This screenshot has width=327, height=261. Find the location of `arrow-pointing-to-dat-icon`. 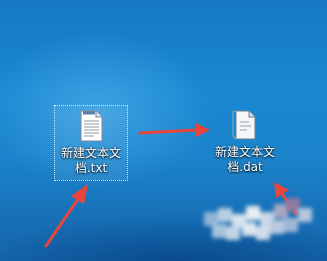

arrow-pointing-to-dat-icon is located at coordinates (286, 199).